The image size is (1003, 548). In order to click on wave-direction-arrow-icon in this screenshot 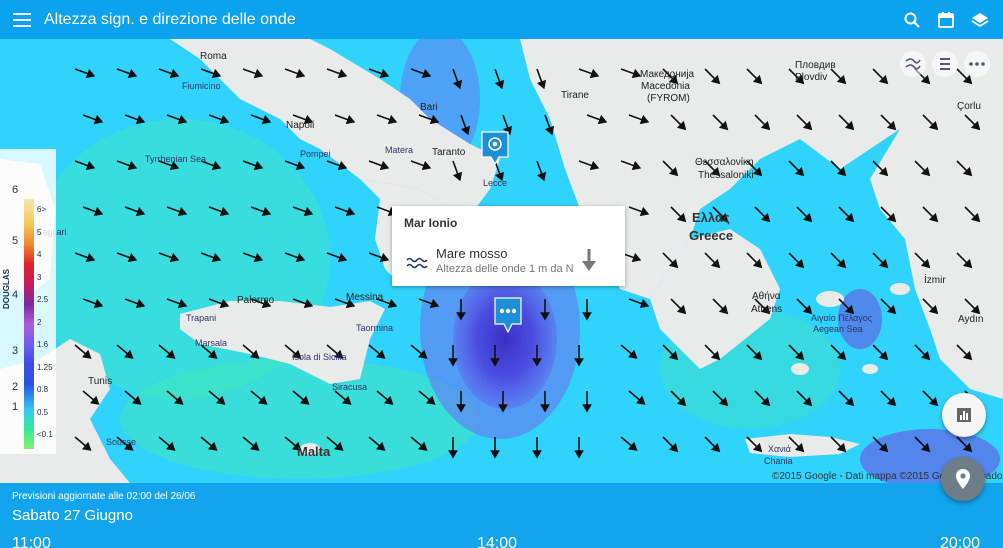, I will do `click(589, 262)`.